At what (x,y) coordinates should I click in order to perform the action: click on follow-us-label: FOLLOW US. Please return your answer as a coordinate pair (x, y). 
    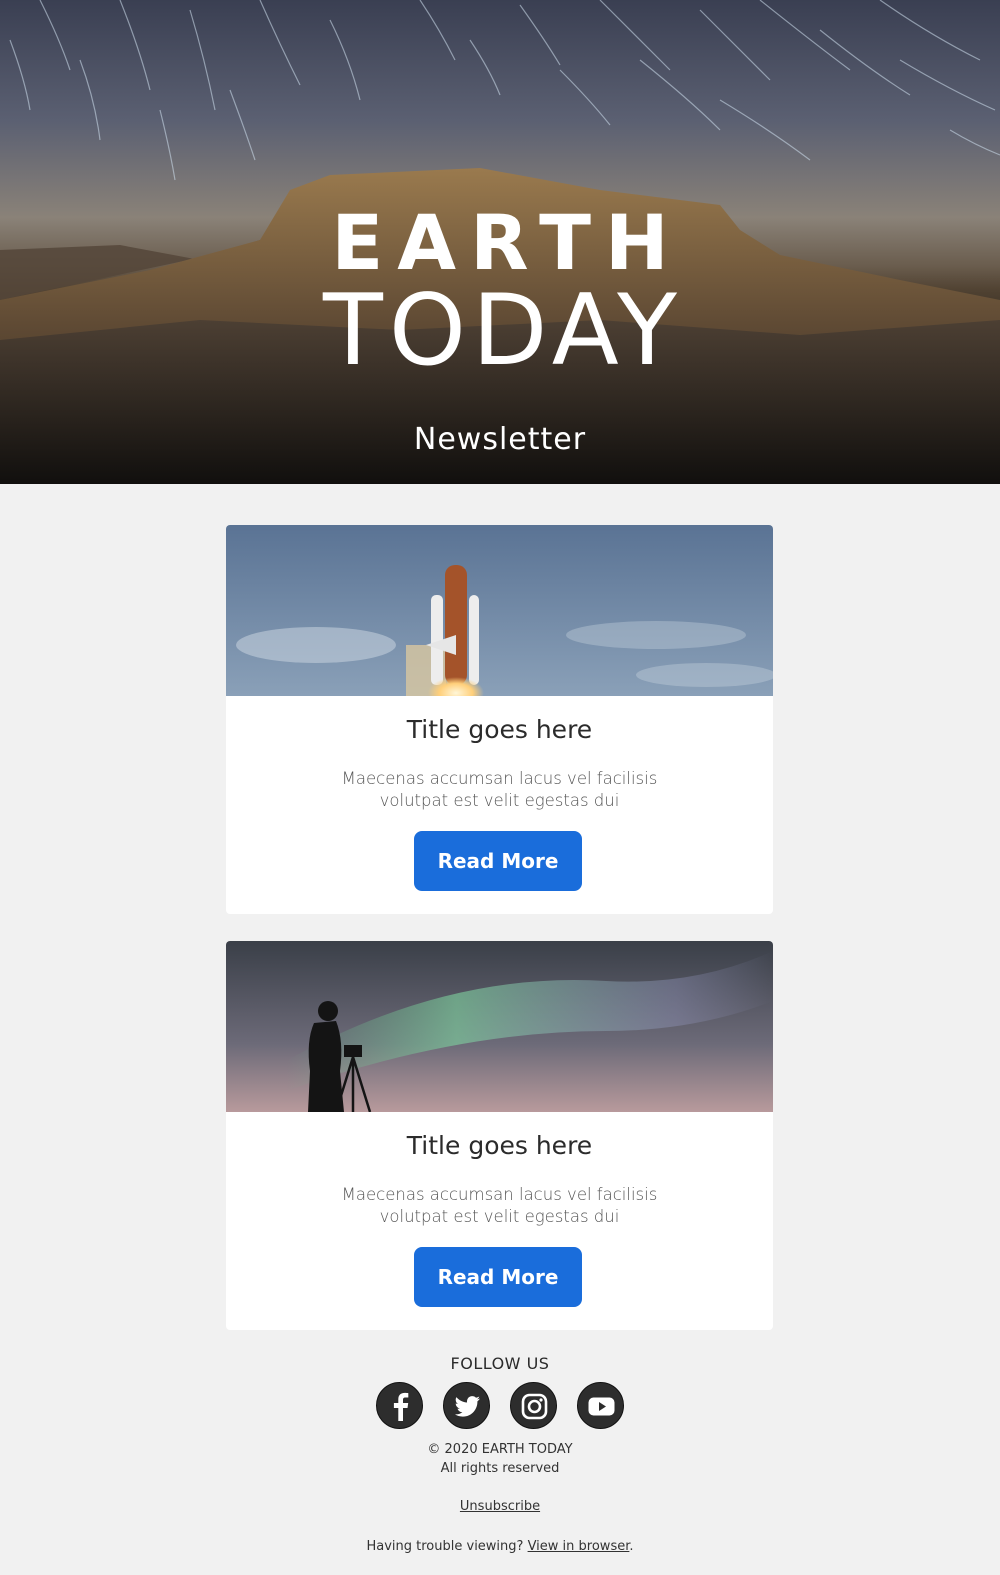
    Looking at the image, I should click on (500, 1363).